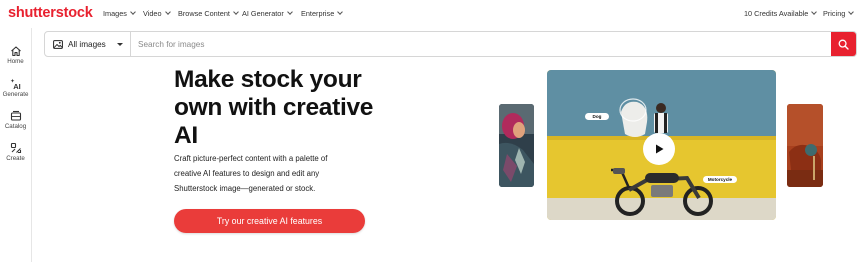 The image size is (860, 262). I want to click on shutterstock-logo: shutterstock, so click(50, 13).